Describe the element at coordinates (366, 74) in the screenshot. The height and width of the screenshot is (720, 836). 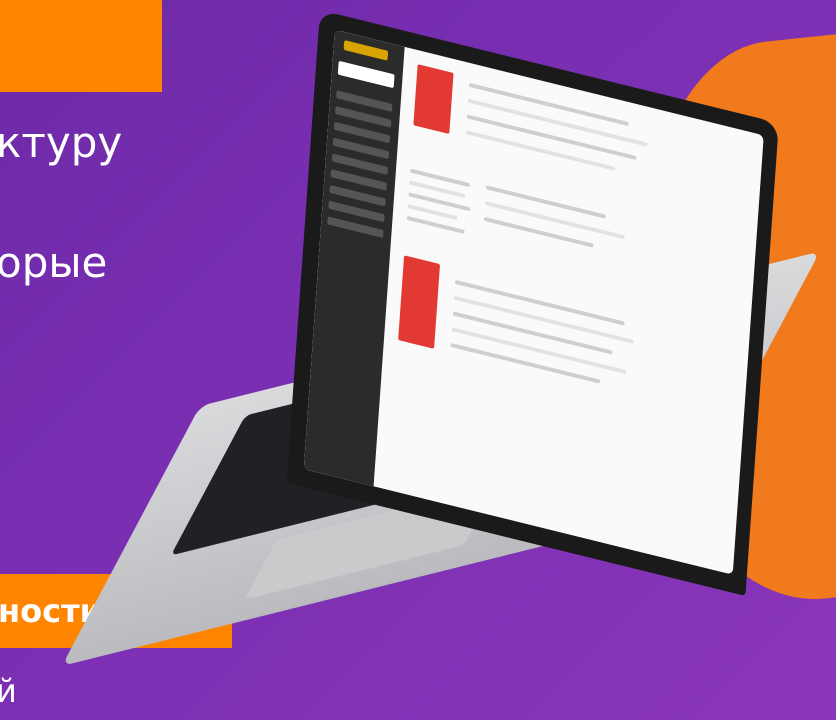
I see `sidebar-search` at that location.